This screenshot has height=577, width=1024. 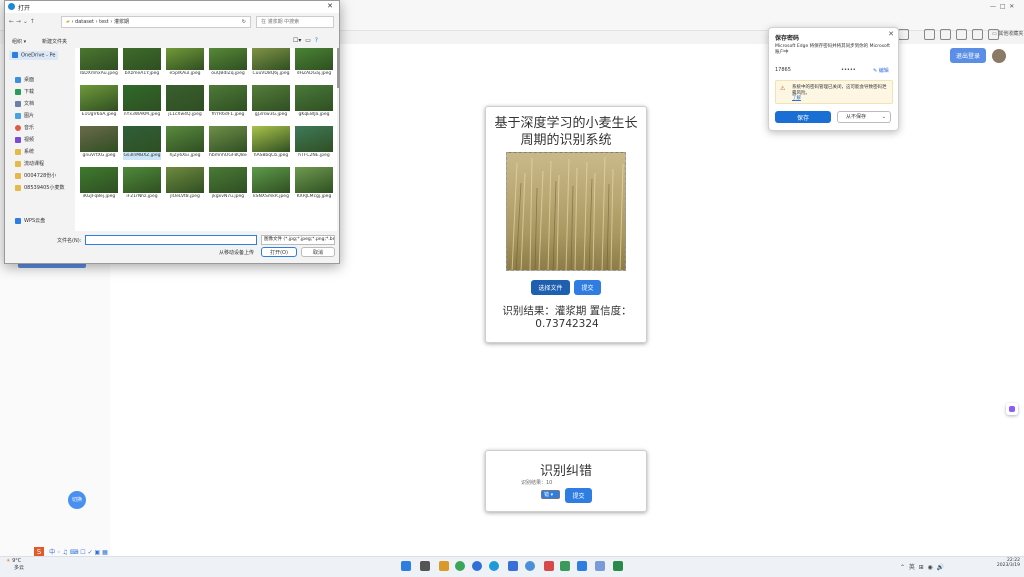 I want to click on correction-select: 错 ▾, so click(x=550, y=494).